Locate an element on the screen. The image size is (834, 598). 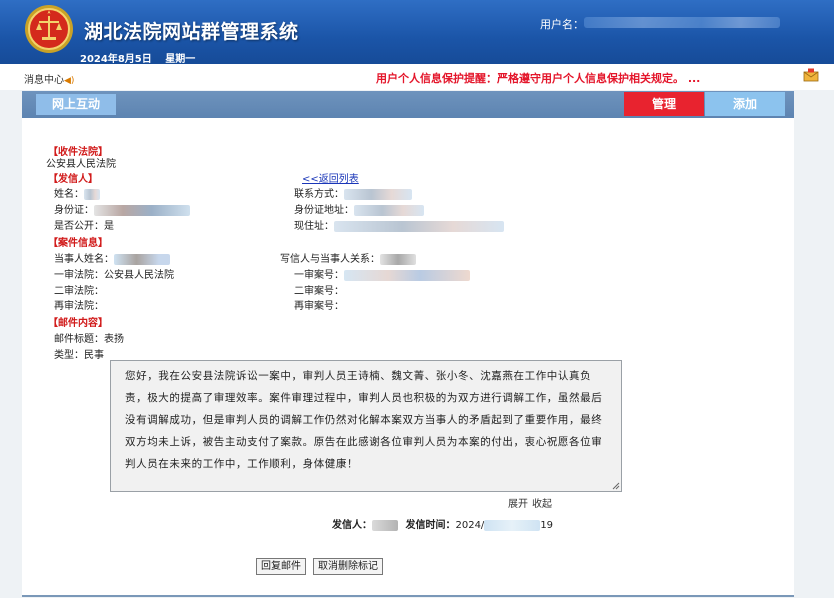
party-name-row: 当事人姓名： is located at coordinates (112, 257).